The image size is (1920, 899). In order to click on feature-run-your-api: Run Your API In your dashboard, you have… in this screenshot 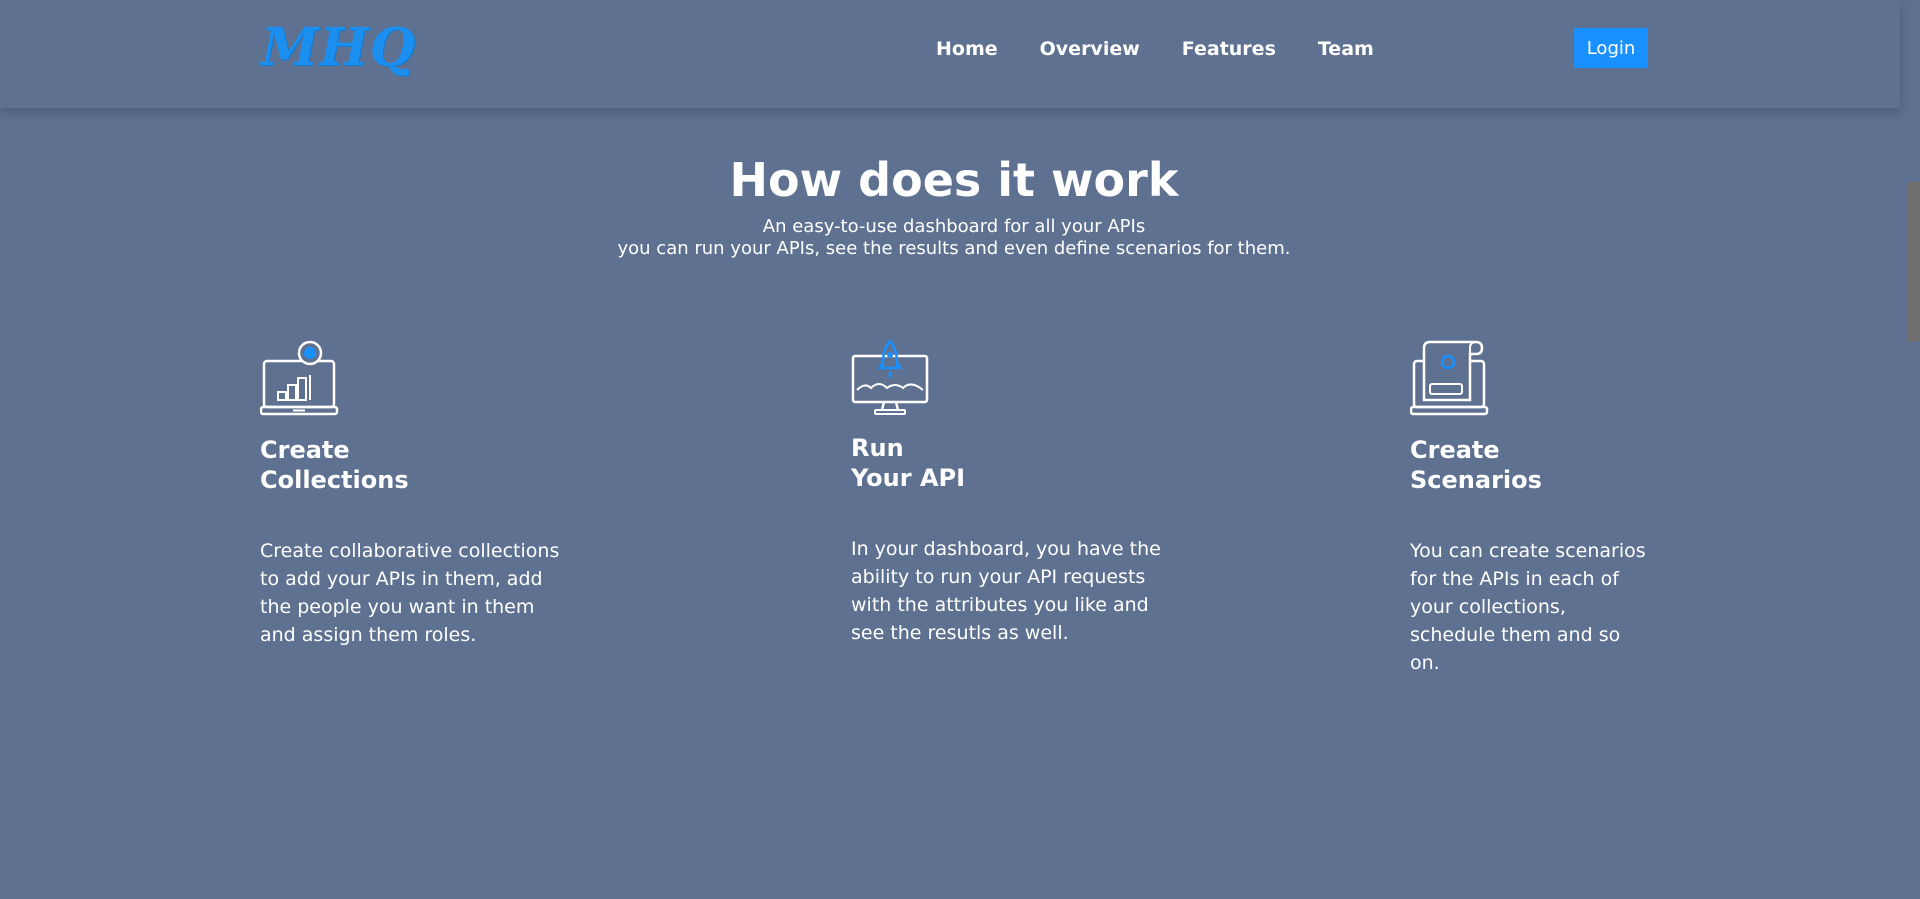, I will do `click(1006, 491)`.